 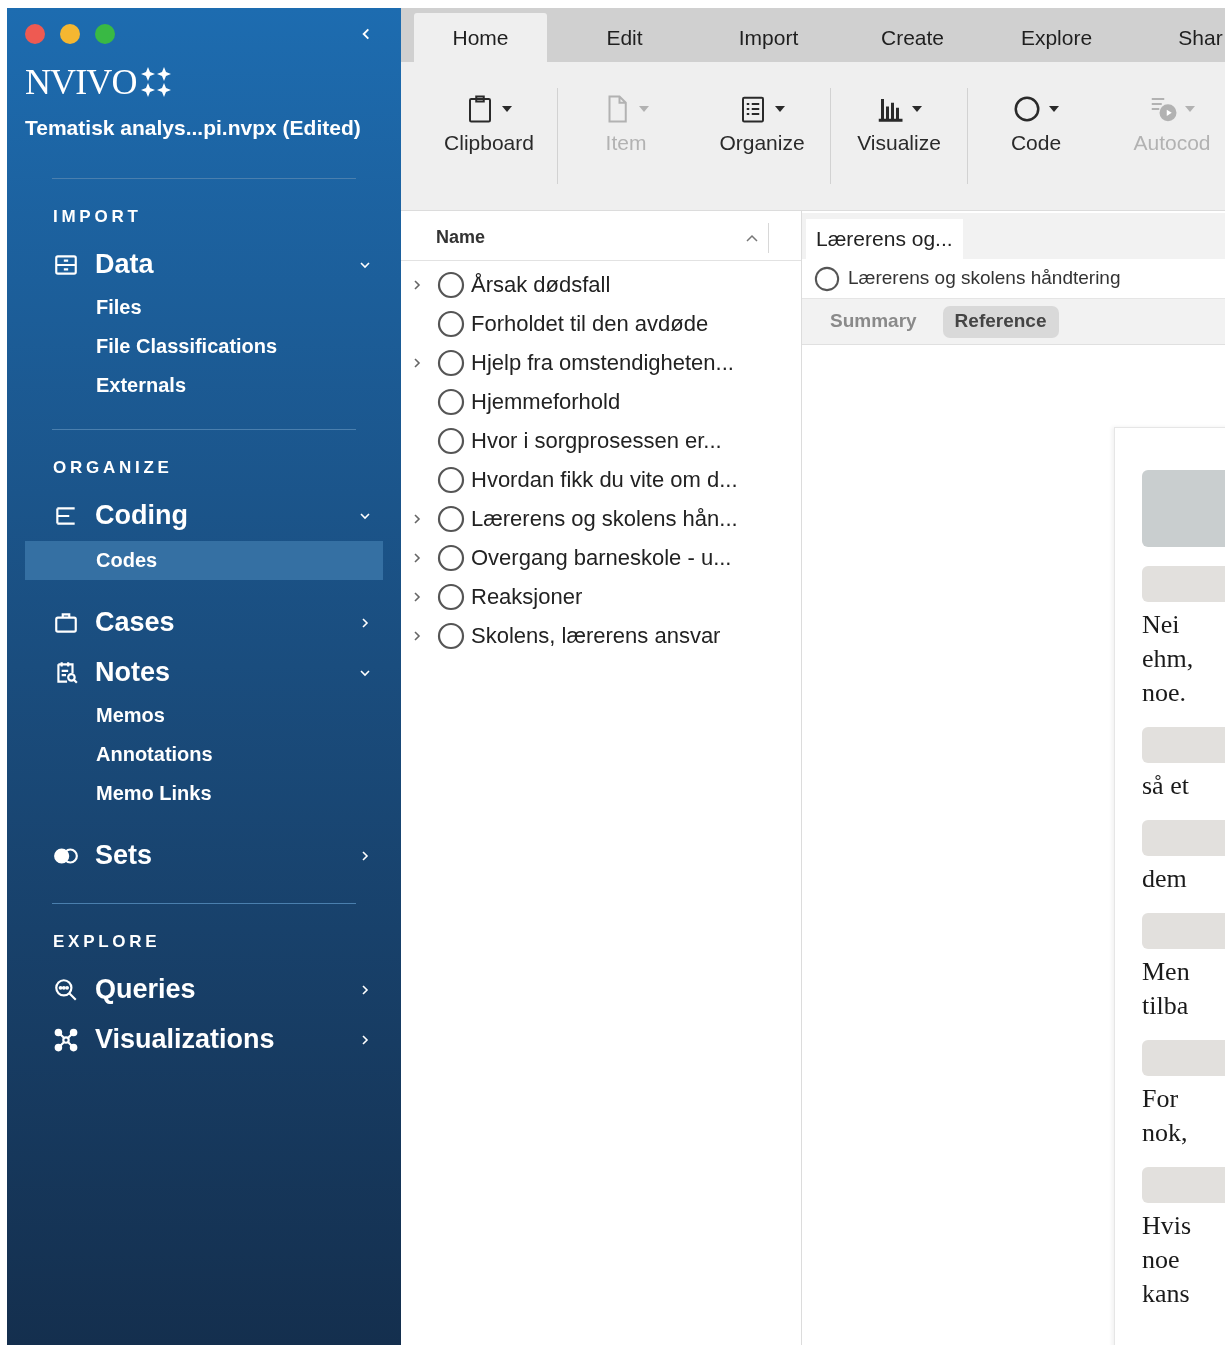 I want to click on sidebar-item: Codes, so click(x=204, y=560).